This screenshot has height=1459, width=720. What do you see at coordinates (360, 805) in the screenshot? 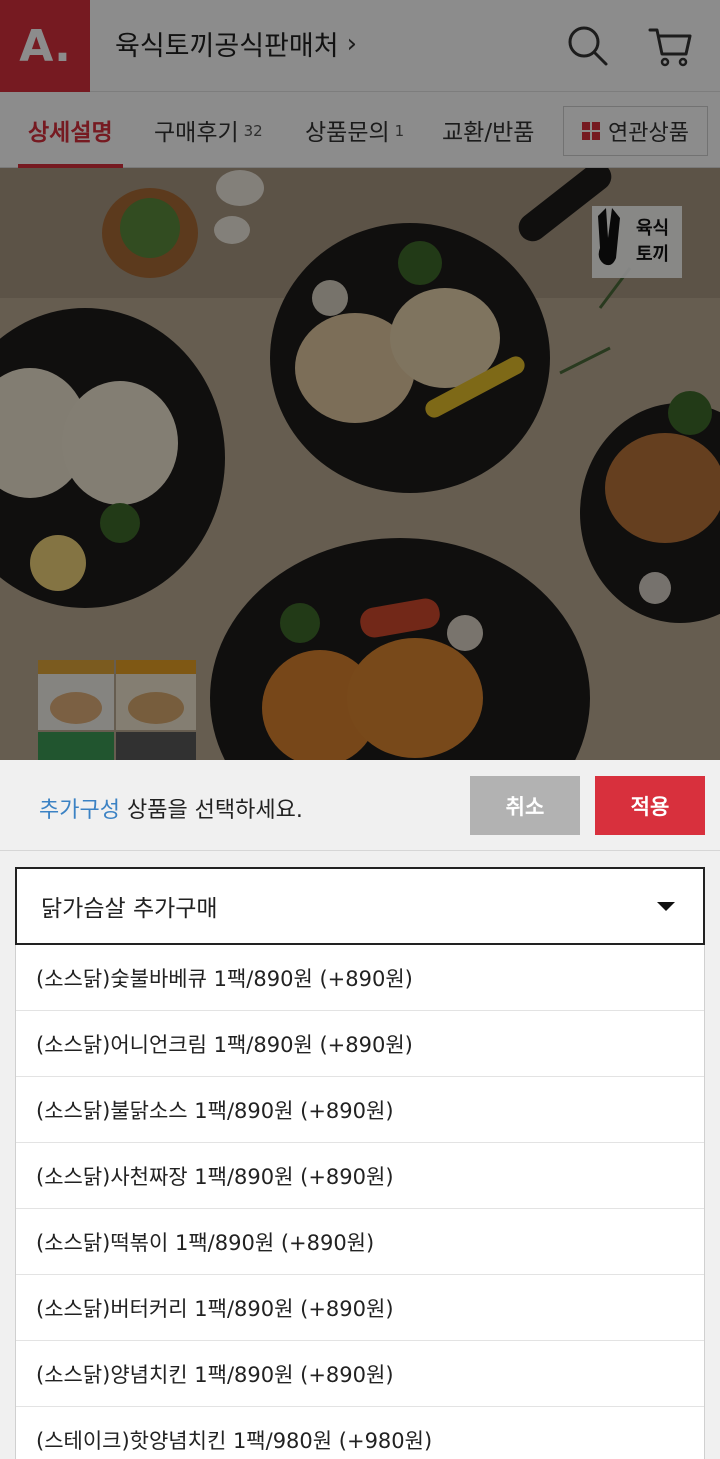
I see `sheet-header: 추가구성 상품을 선택하세요. 취소 적용` at bounding box center [360, 805].